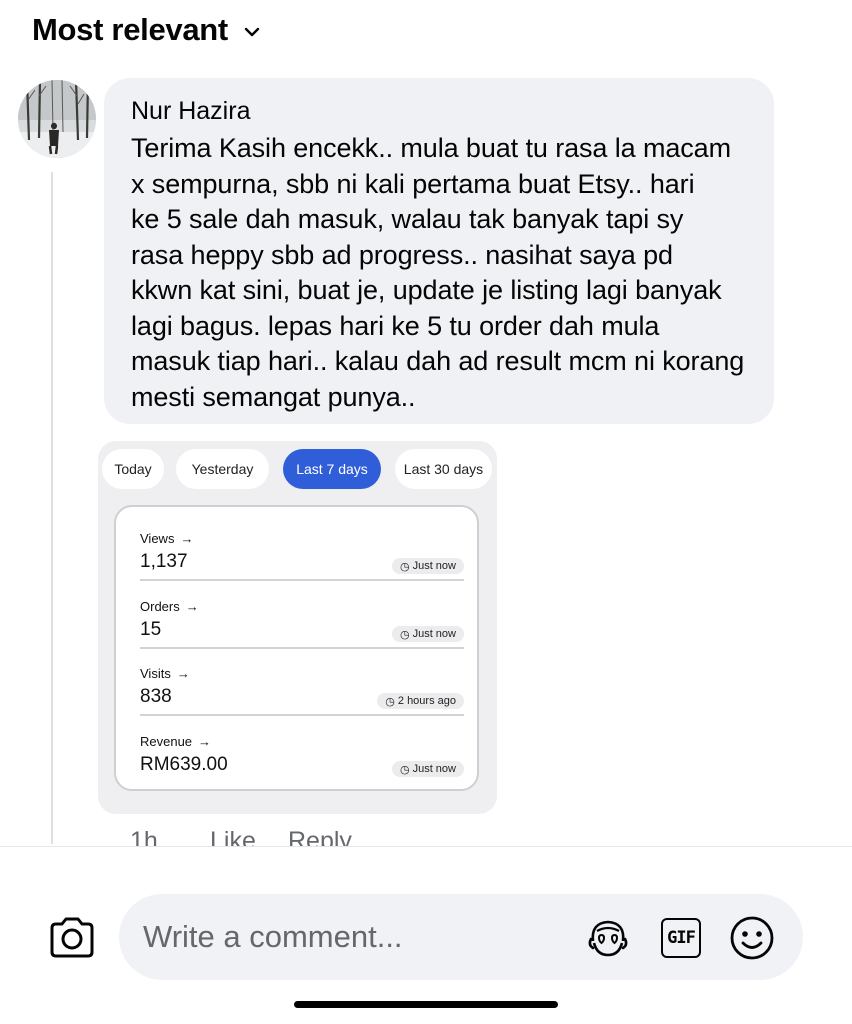  I want to click on comment-actions: 1h Like Reply, so click(330, 835).